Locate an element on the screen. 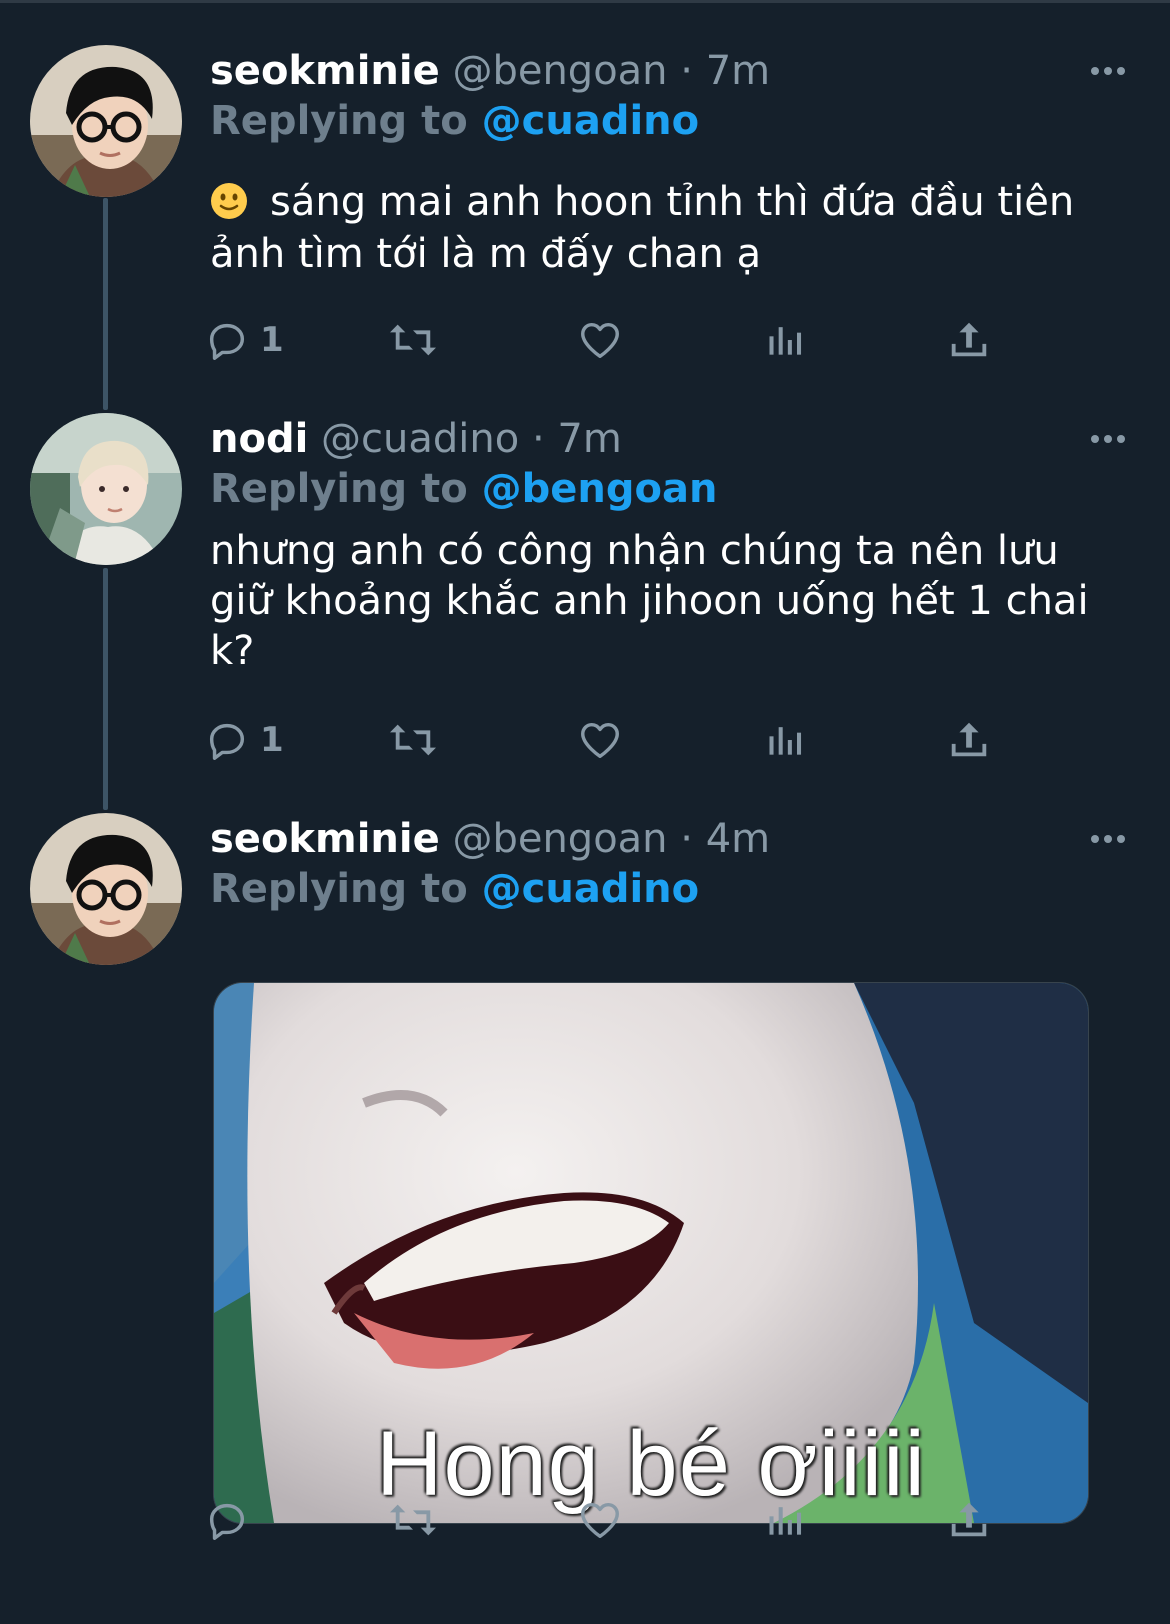 Image resolution: width=1170 pixels, height=1624 pixels. reply-button is located at coordinates (232, 1520).